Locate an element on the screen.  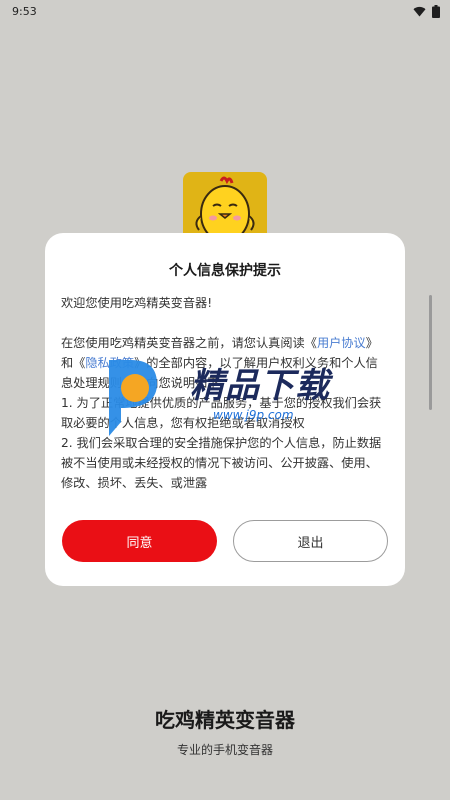
app-name: 吃鸡精英变音器 is located at coordinates (225, 720).